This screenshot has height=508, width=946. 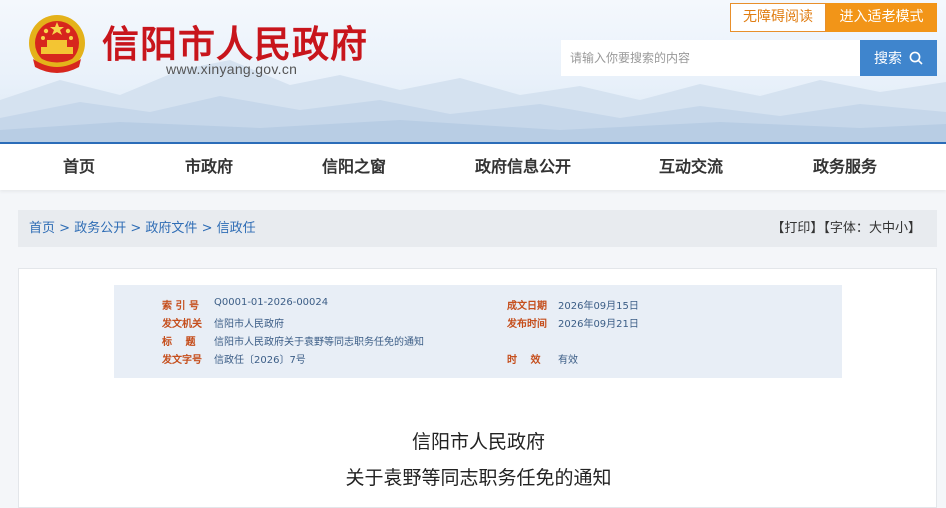 What do you see at coordinates (100, 228) in the screenshot?
I see `breadcrumb-gov-affairs: 政务公开` at bounding box center [100, 228].